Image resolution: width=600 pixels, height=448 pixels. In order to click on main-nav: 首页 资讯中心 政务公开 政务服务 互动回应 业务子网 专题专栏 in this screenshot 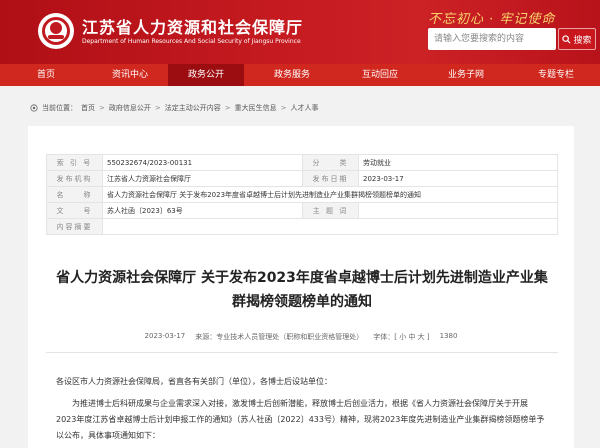, I will do `click(300, 75)`.